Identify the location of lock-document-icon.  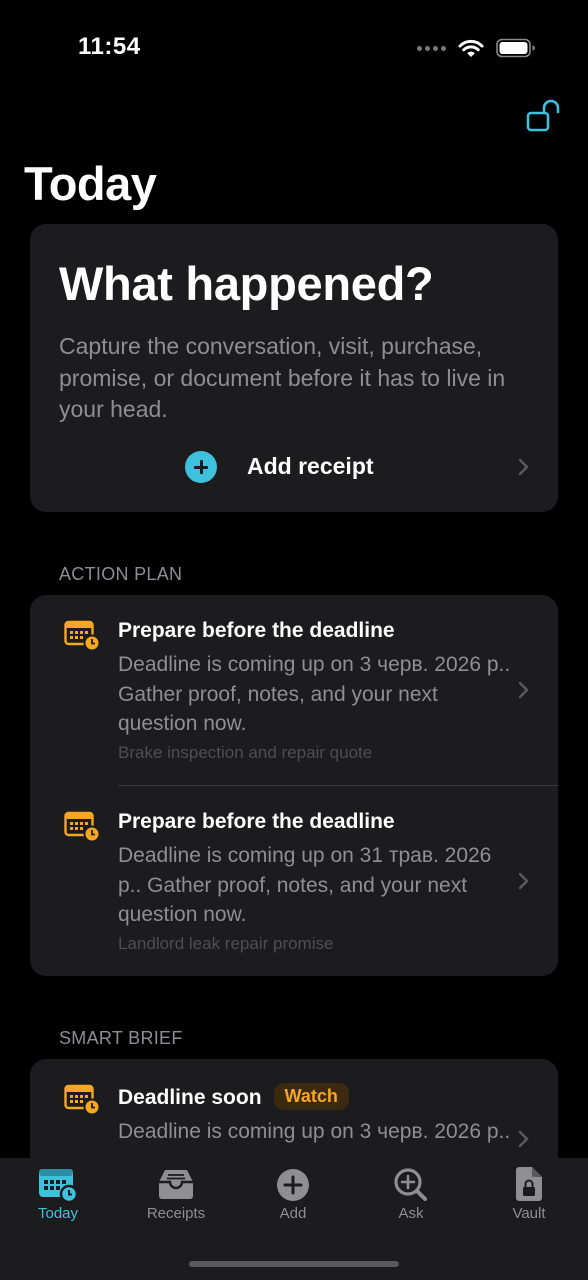
(529, 1184).